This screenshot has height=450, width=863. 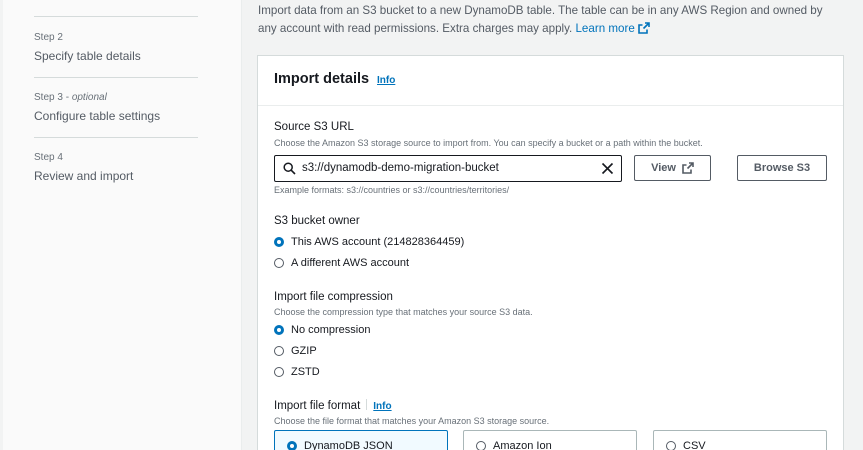 I want to click on format-option-amazon-ion: Amazon Ion, so click(x=514, y=445).